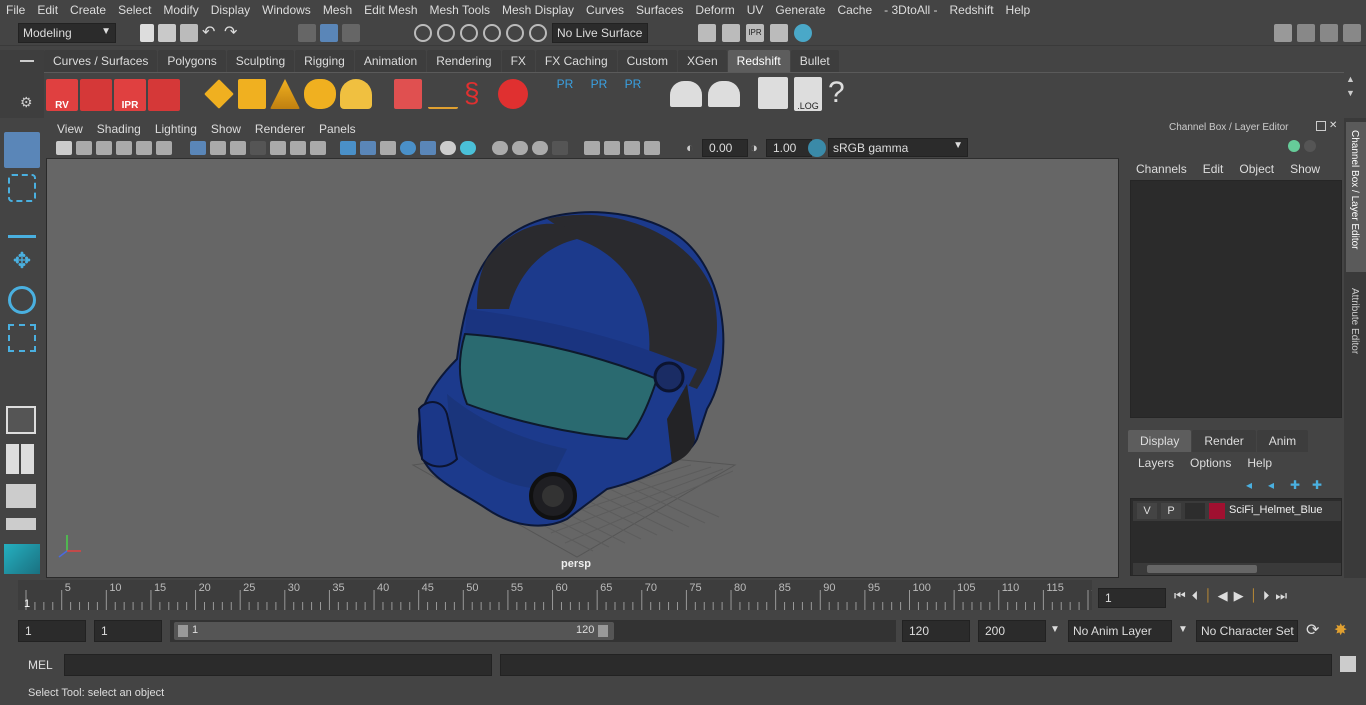  I want to click on float-icon, so click(1321, 126).